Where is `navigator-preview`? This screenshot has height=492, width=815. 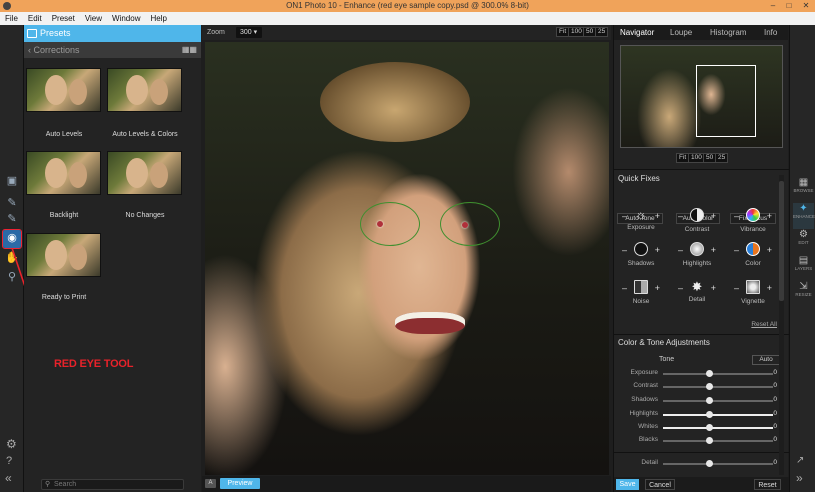 navigator-preview is located at coordinates (701, 96).